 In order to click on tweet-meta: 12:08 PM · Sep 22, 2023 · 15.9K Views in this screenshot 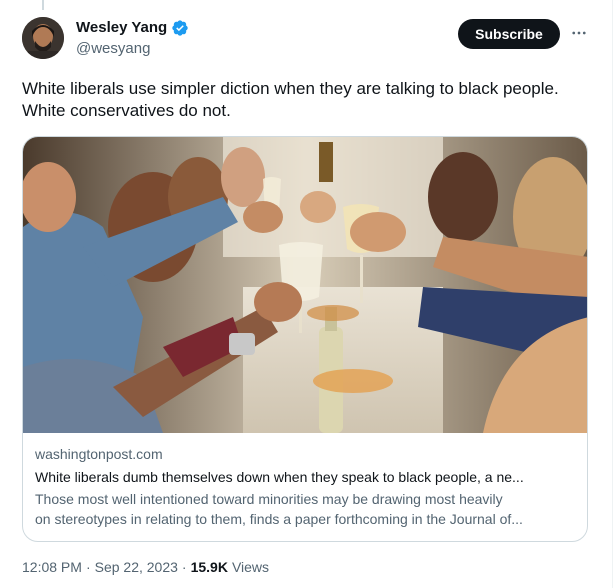, I will do `click(145, 567)`.